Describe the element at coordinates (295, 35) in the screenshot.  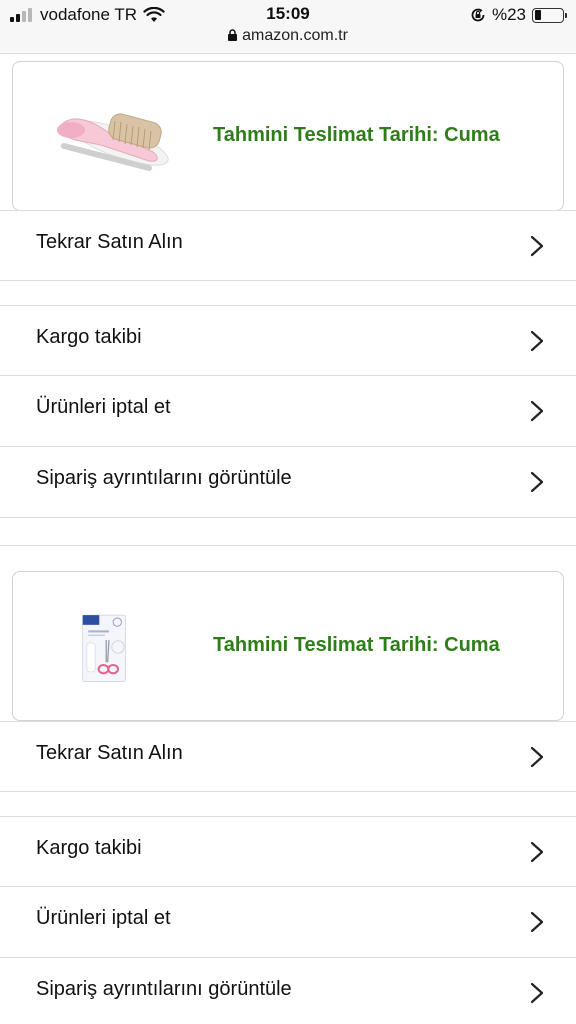
I see `url-text: amazon.com.tr` at that location.